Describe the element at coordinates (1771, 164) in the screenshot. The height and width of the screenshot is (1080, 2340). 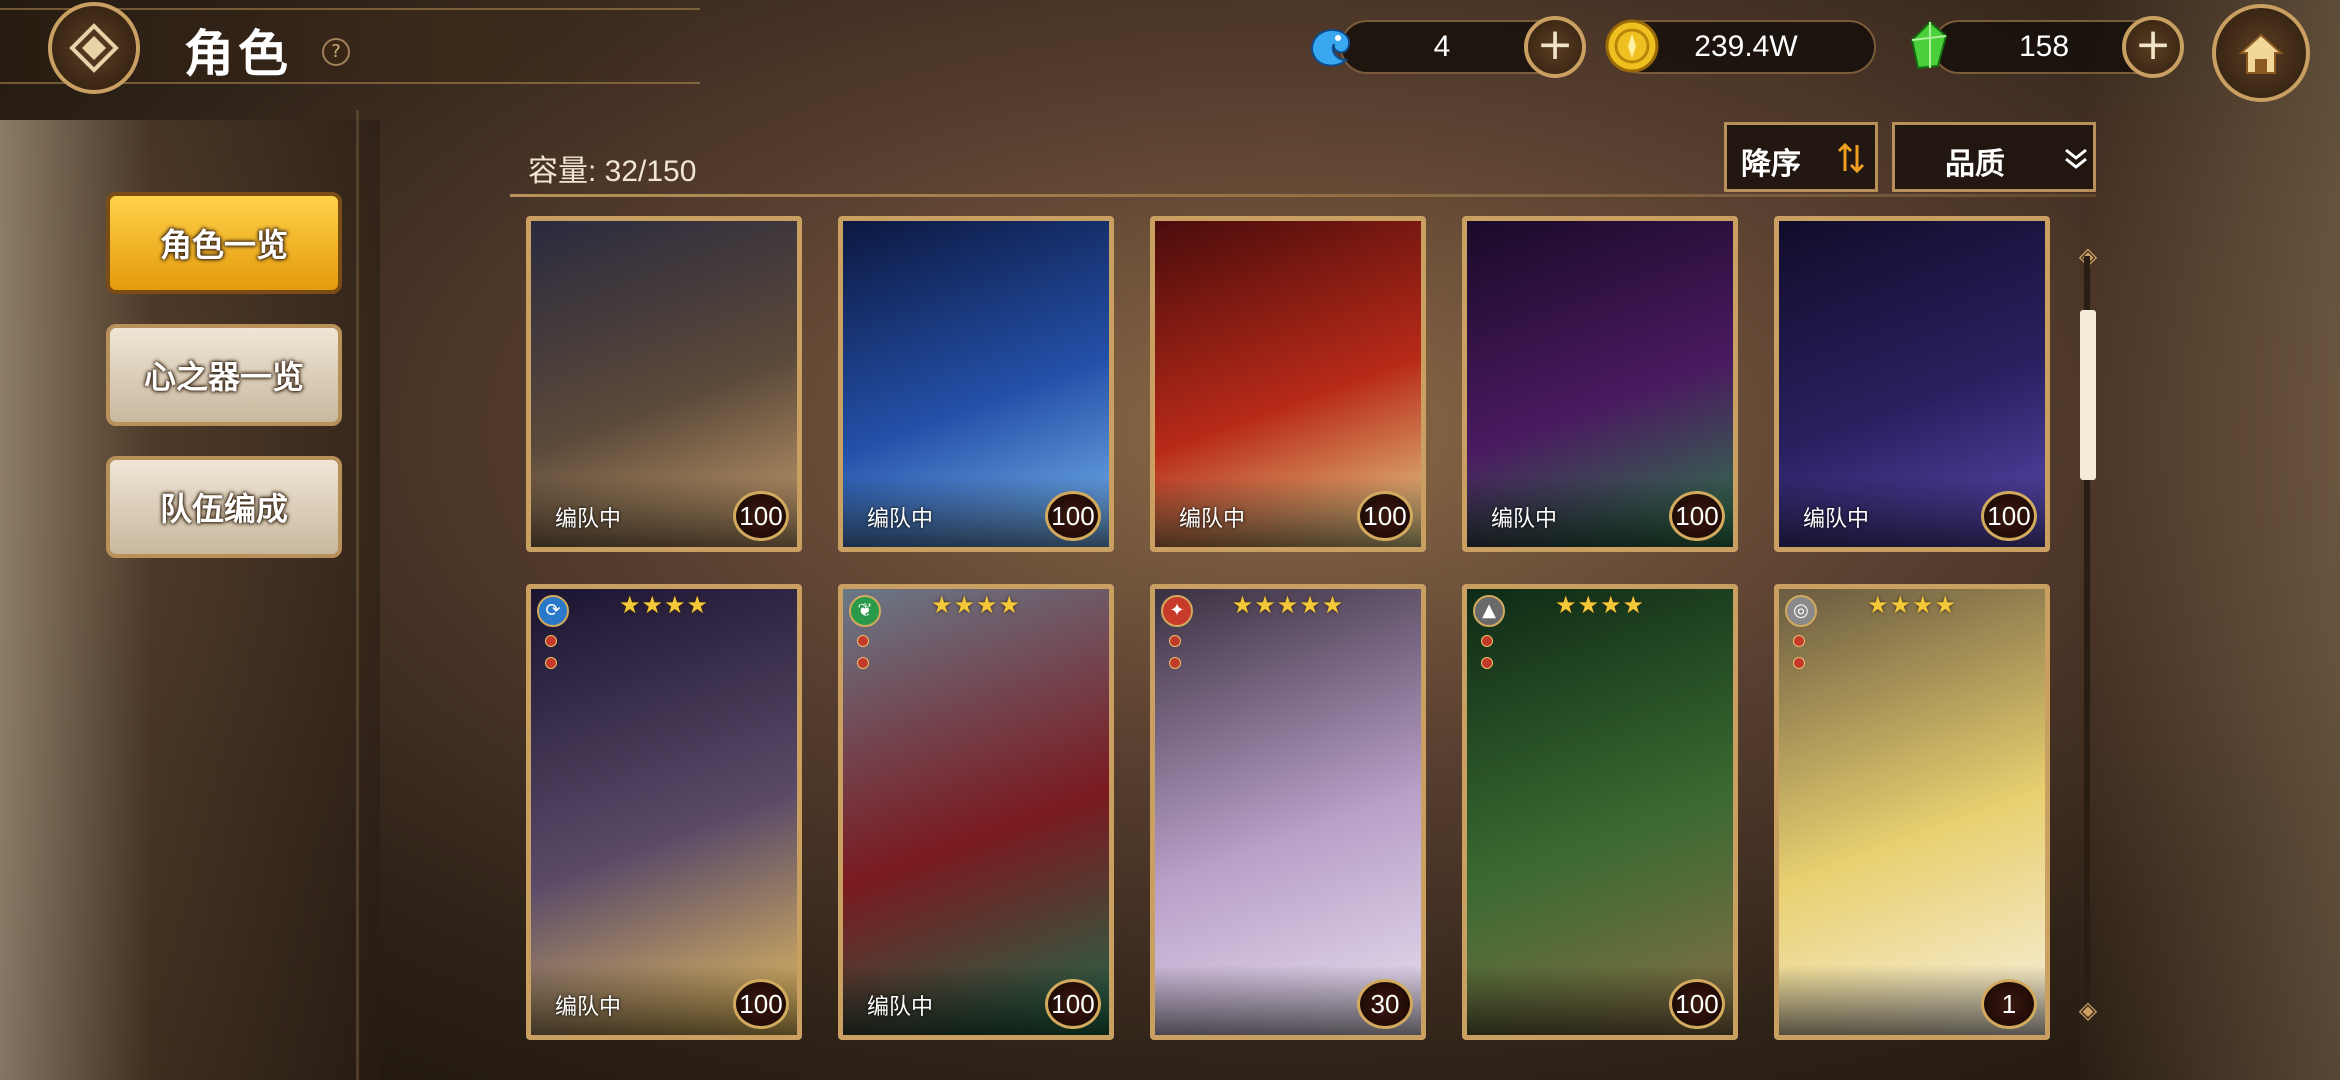
I see `sort-order-label: 降序` at that location.